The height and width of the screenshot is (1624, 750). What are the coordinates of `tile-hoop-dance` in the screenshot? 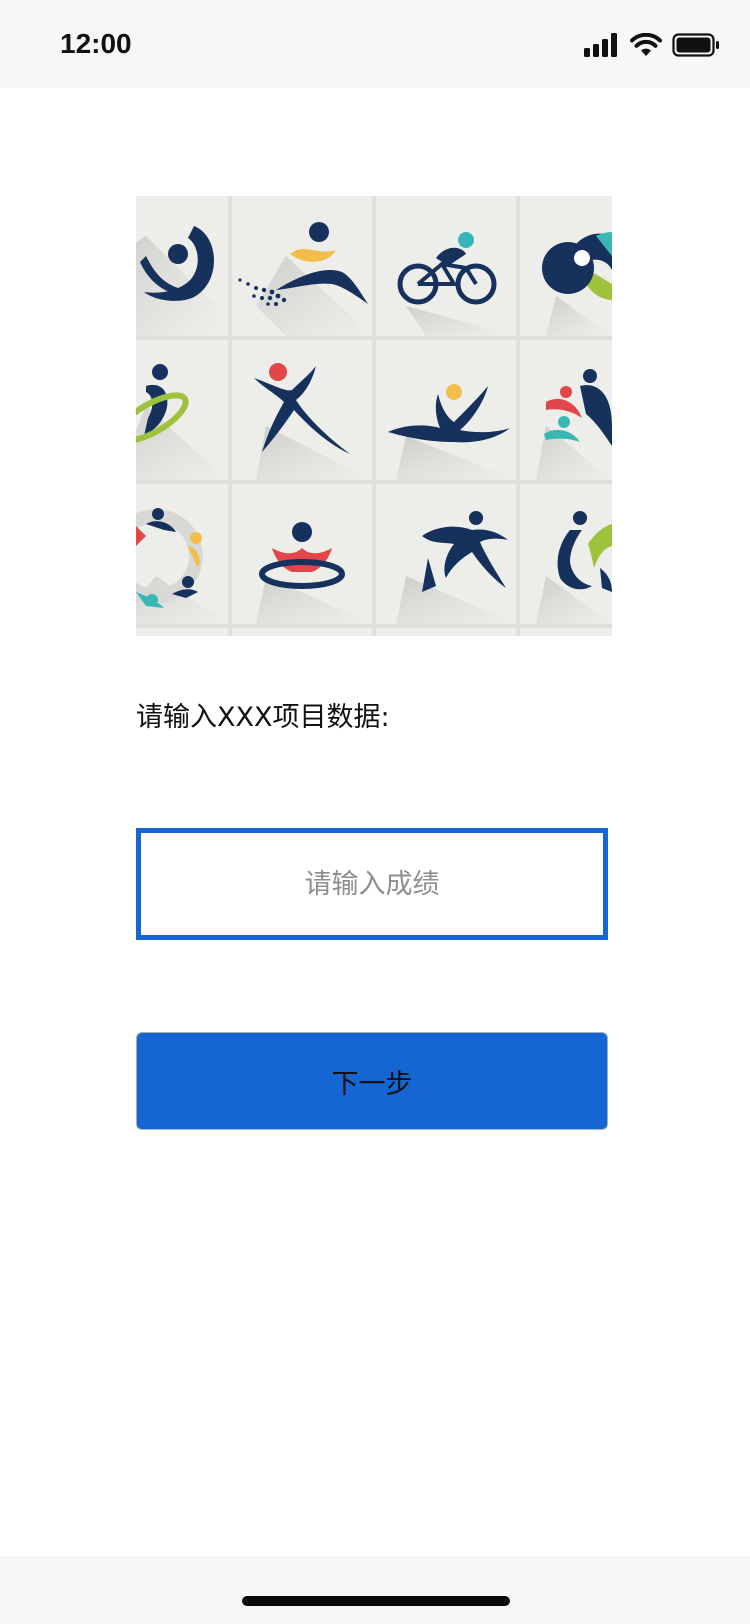 It's located at (182, 410).